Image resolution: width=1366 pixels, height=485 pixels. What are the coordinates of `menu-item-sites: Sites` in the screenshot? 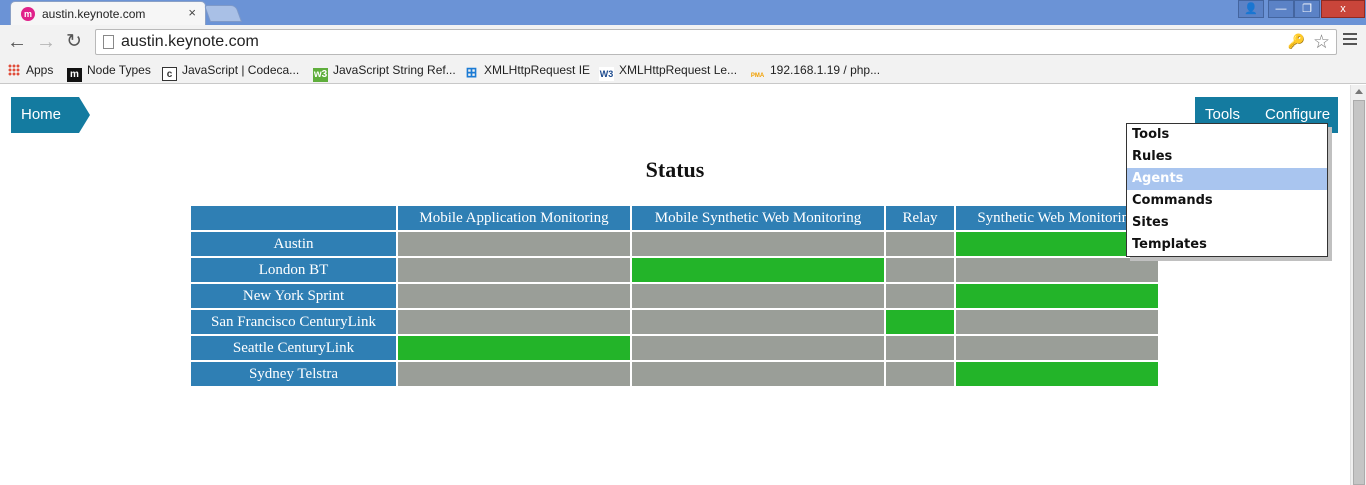 It's located at (1227, 223).